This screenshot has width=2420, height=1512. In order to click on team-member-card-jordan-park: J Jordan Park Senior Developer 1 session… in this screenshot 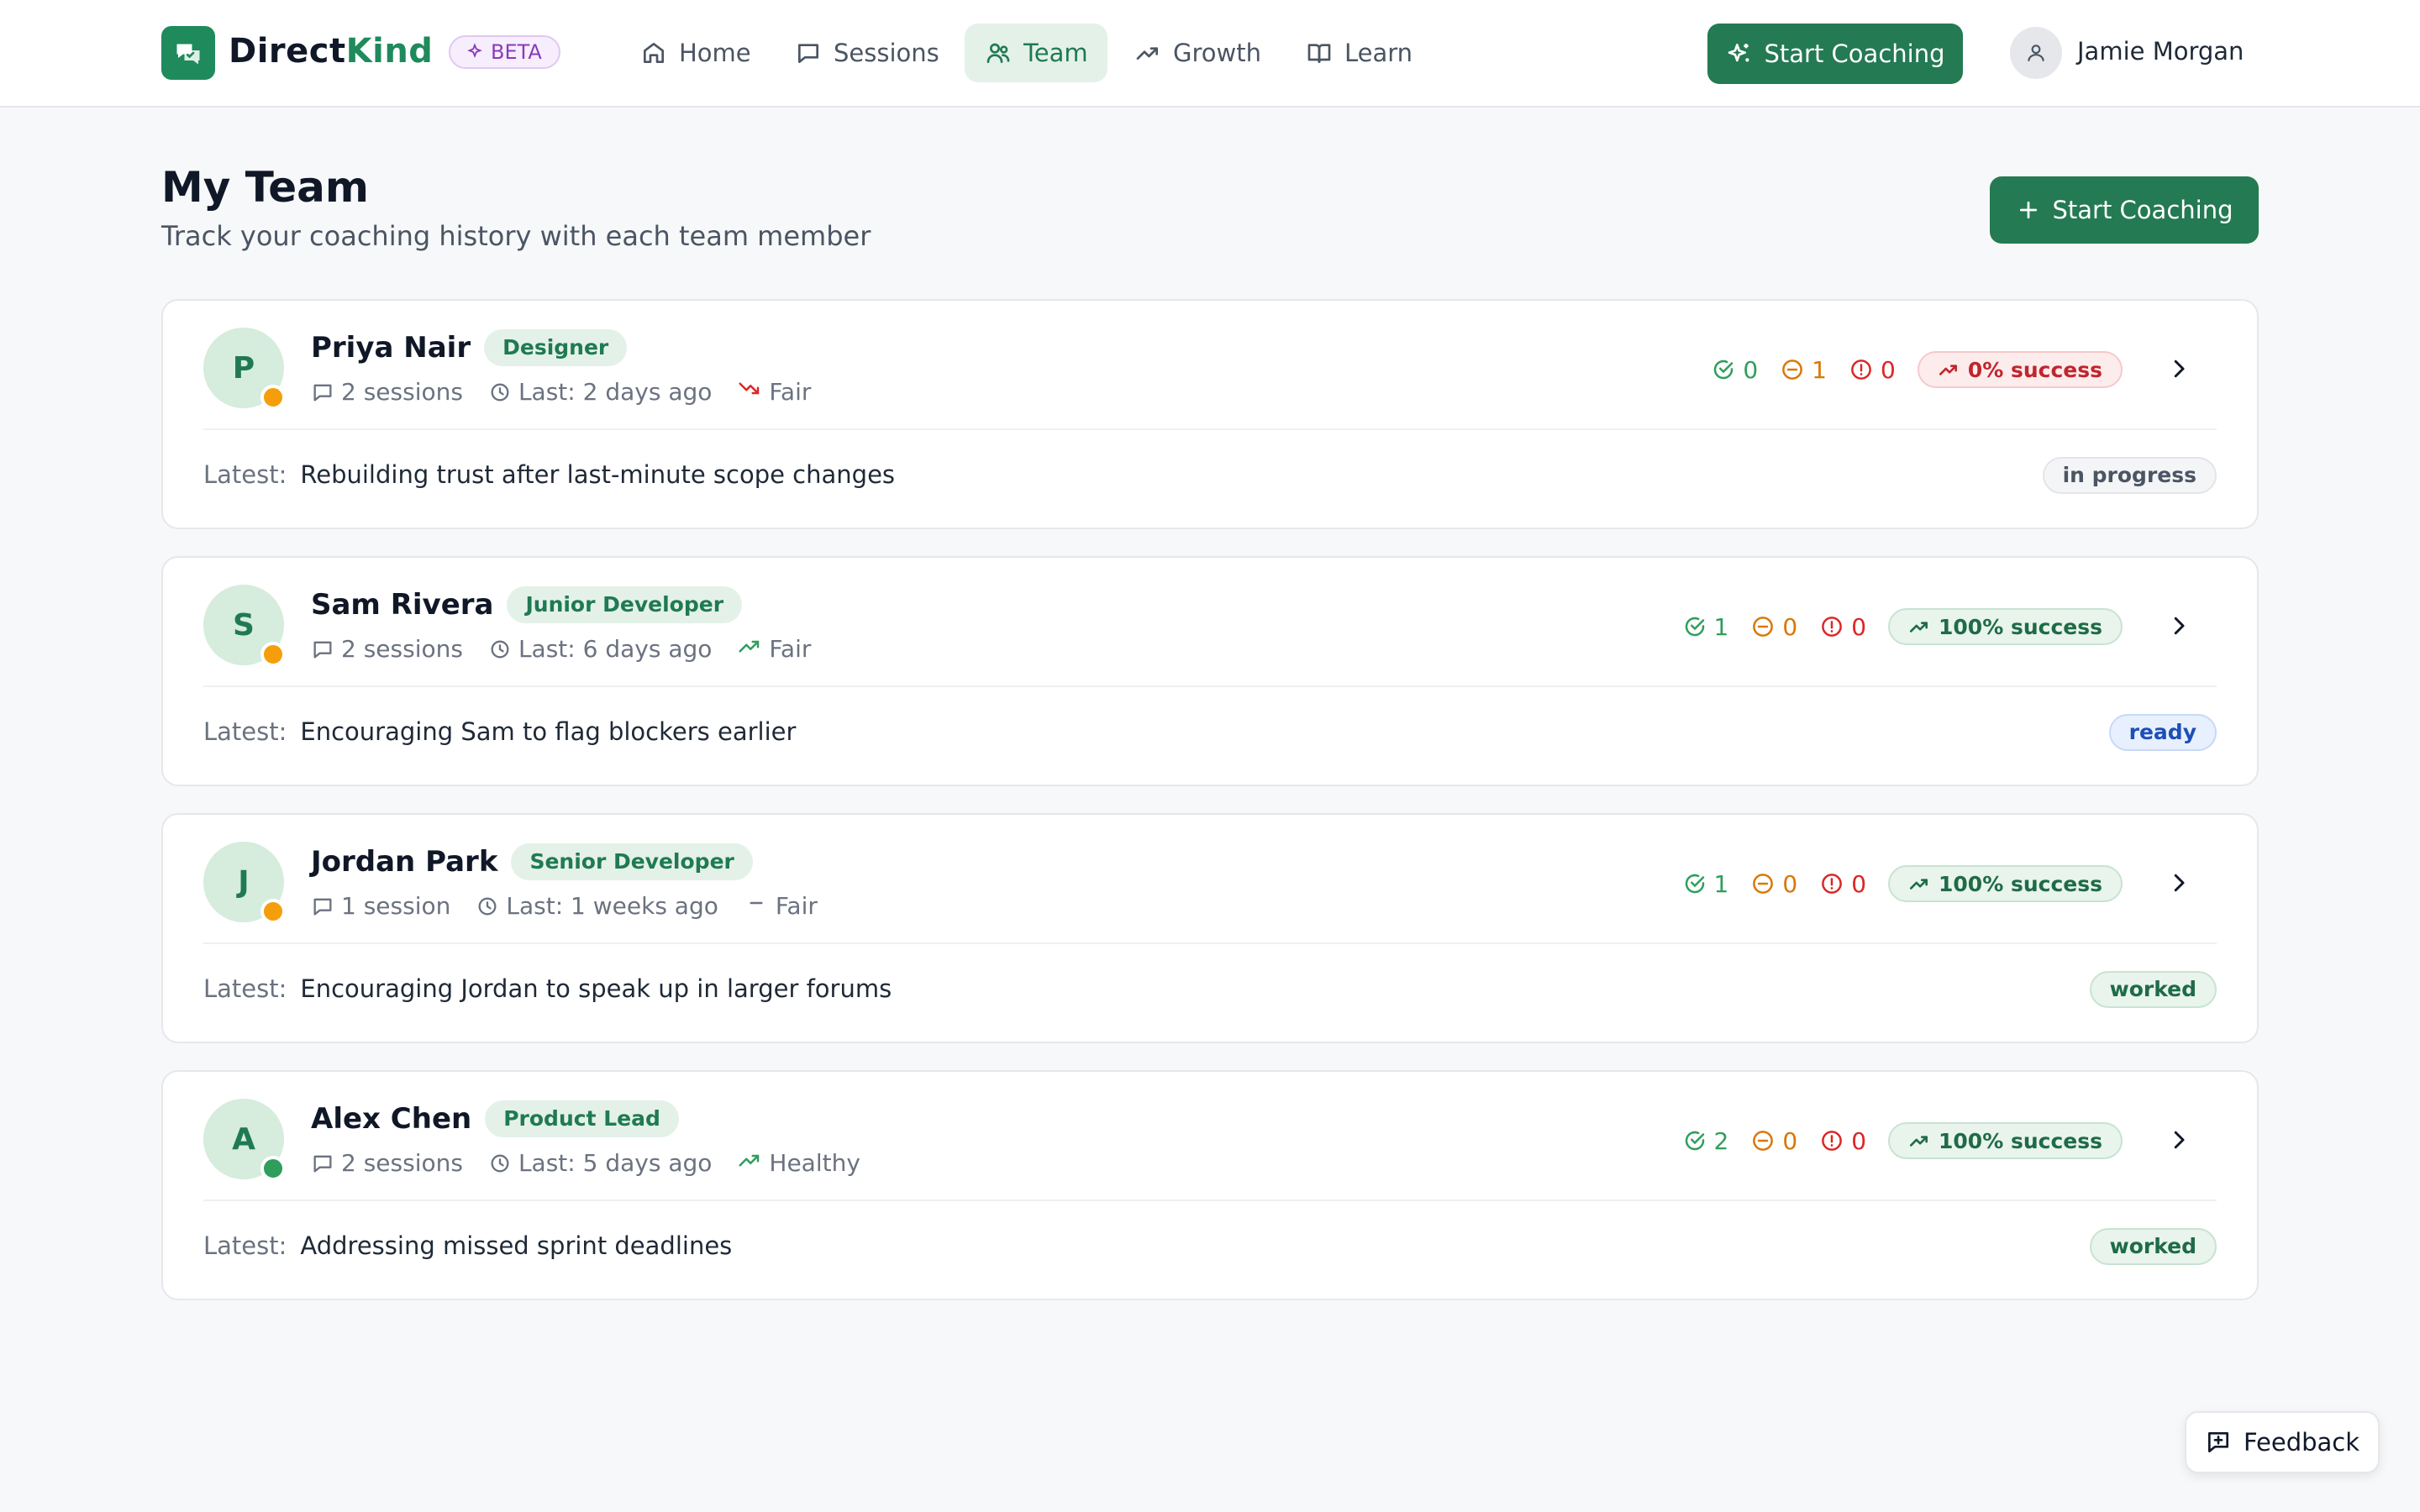, I will do `click(1210, 928)`.